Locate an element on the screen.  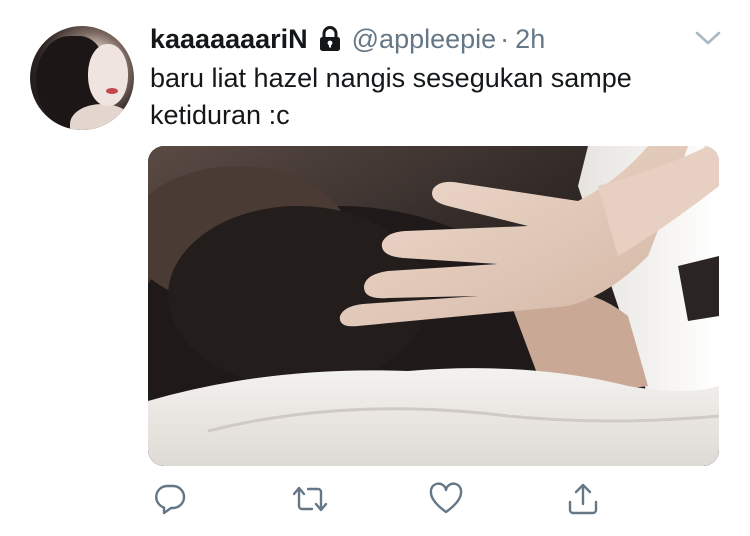
tweet-header: kaaaaaaariN @appleepie · 2h is located at coordinates (347, 39).